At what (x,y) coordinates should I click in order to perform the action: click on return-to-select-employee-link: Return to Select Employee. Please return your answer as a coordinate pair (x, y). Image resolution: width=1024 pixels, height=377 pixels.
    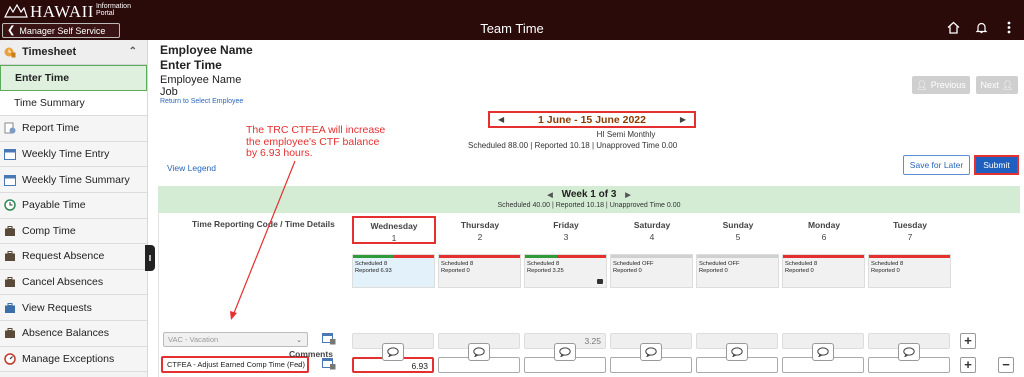
    Looking at the image, I should click on (201, 101).